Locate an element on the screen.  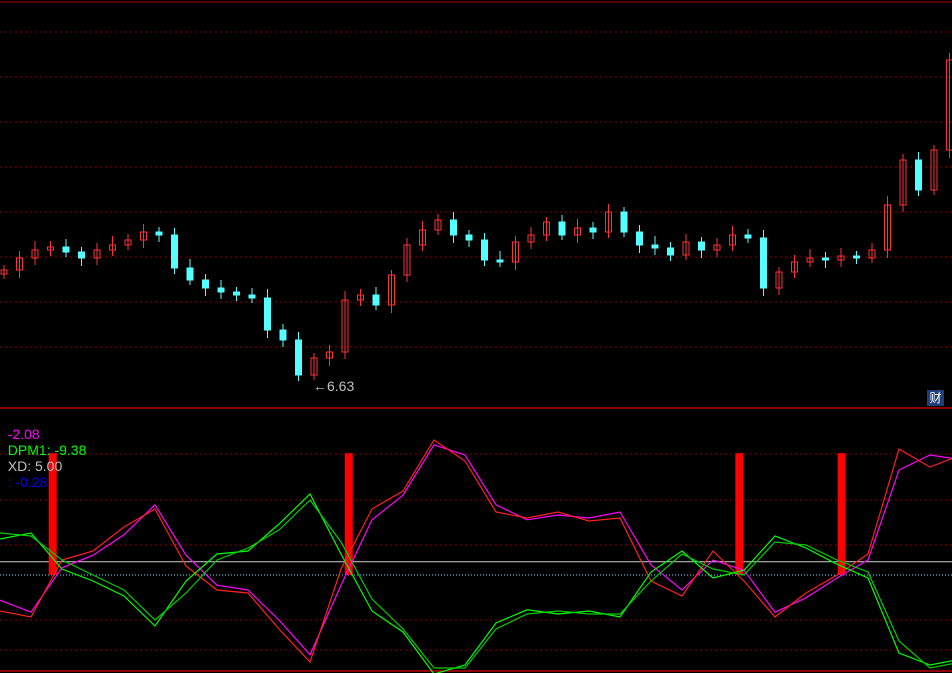
legend-blue: : -0.28 is located at coordinates (27, 482).